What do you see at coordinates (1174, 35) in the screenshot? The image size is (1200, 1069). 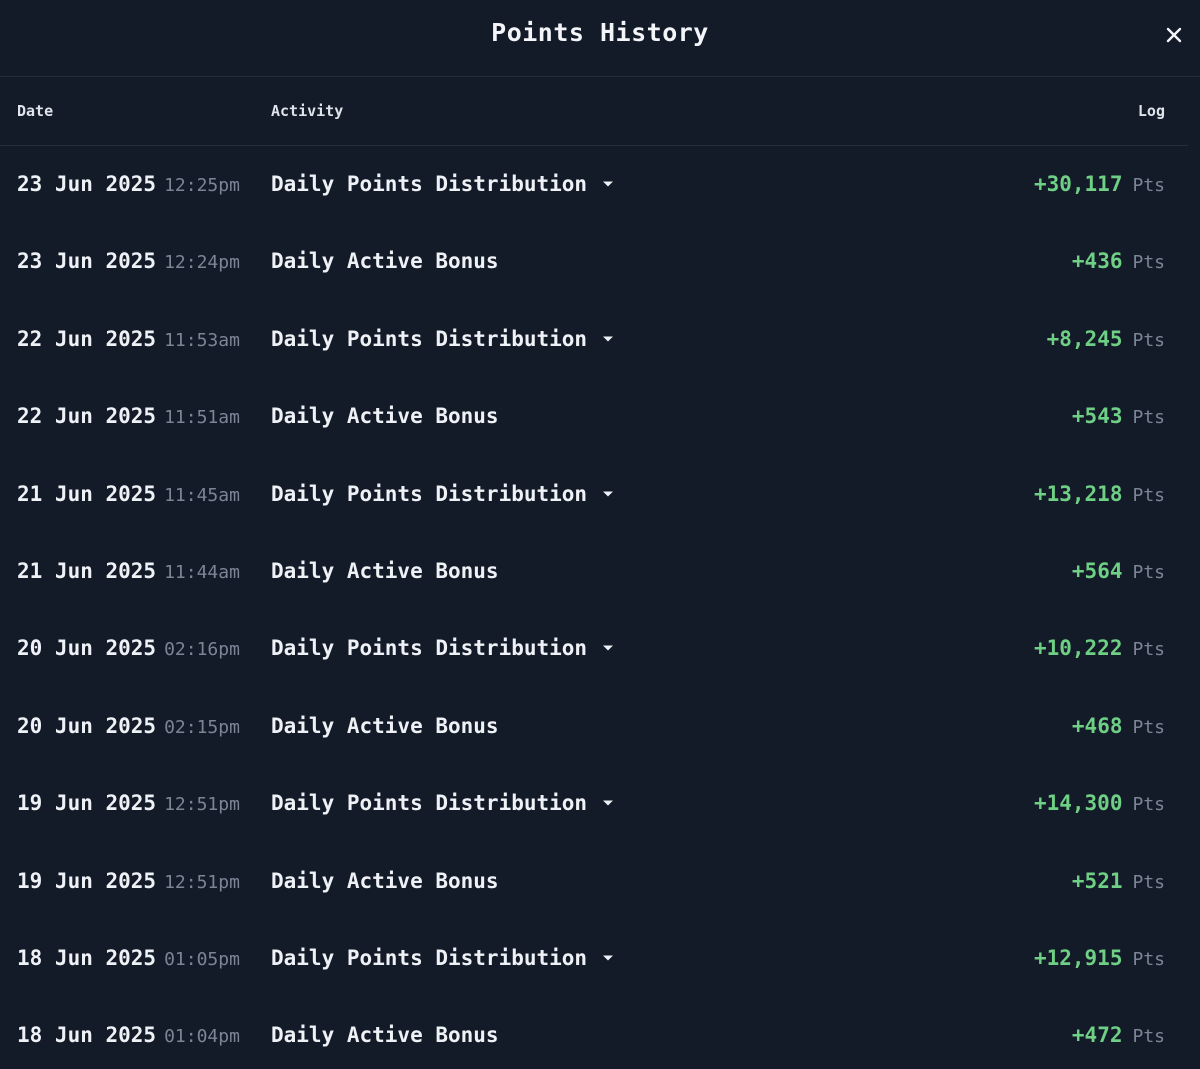 I see `close-icon` at bounding box center [1174, 35].